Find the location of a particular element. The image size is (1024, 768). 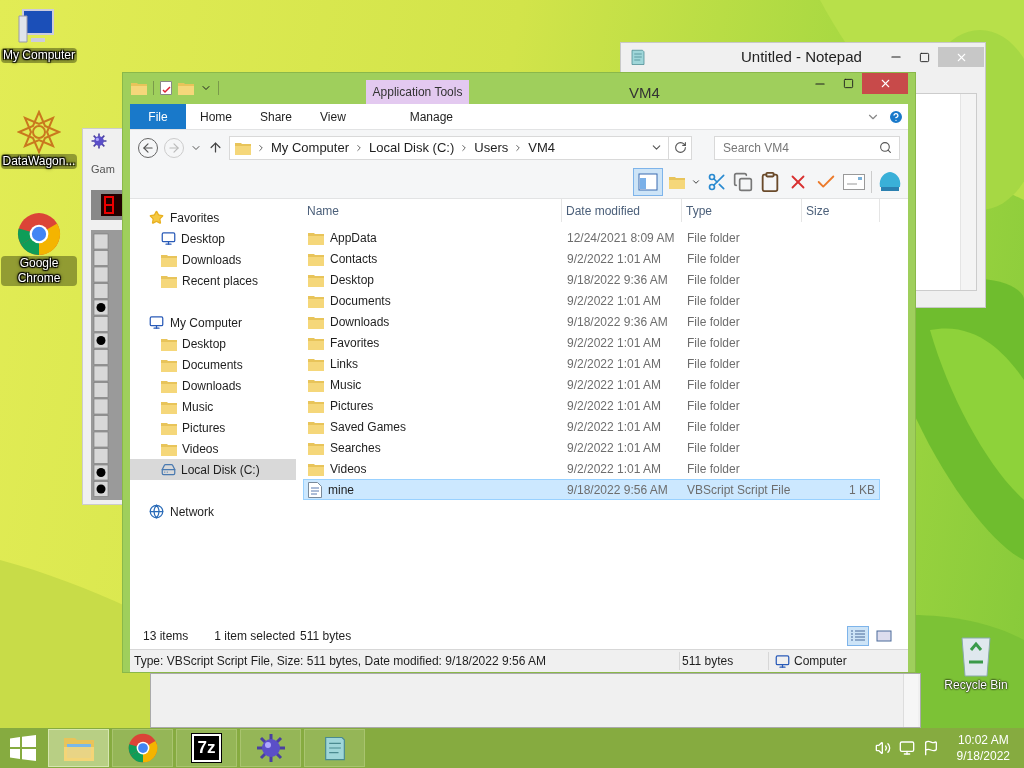

ribbon-tab: Share is located at coordinates (276, 116).